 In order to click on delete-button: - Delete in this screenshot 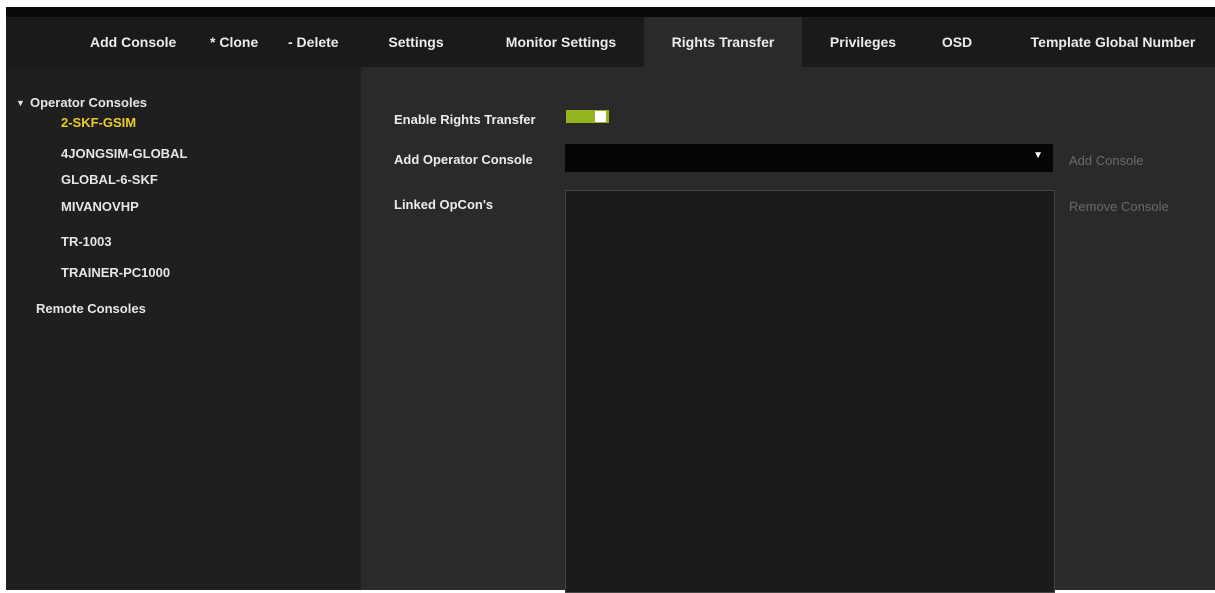, I will do `click(313, 42)`.